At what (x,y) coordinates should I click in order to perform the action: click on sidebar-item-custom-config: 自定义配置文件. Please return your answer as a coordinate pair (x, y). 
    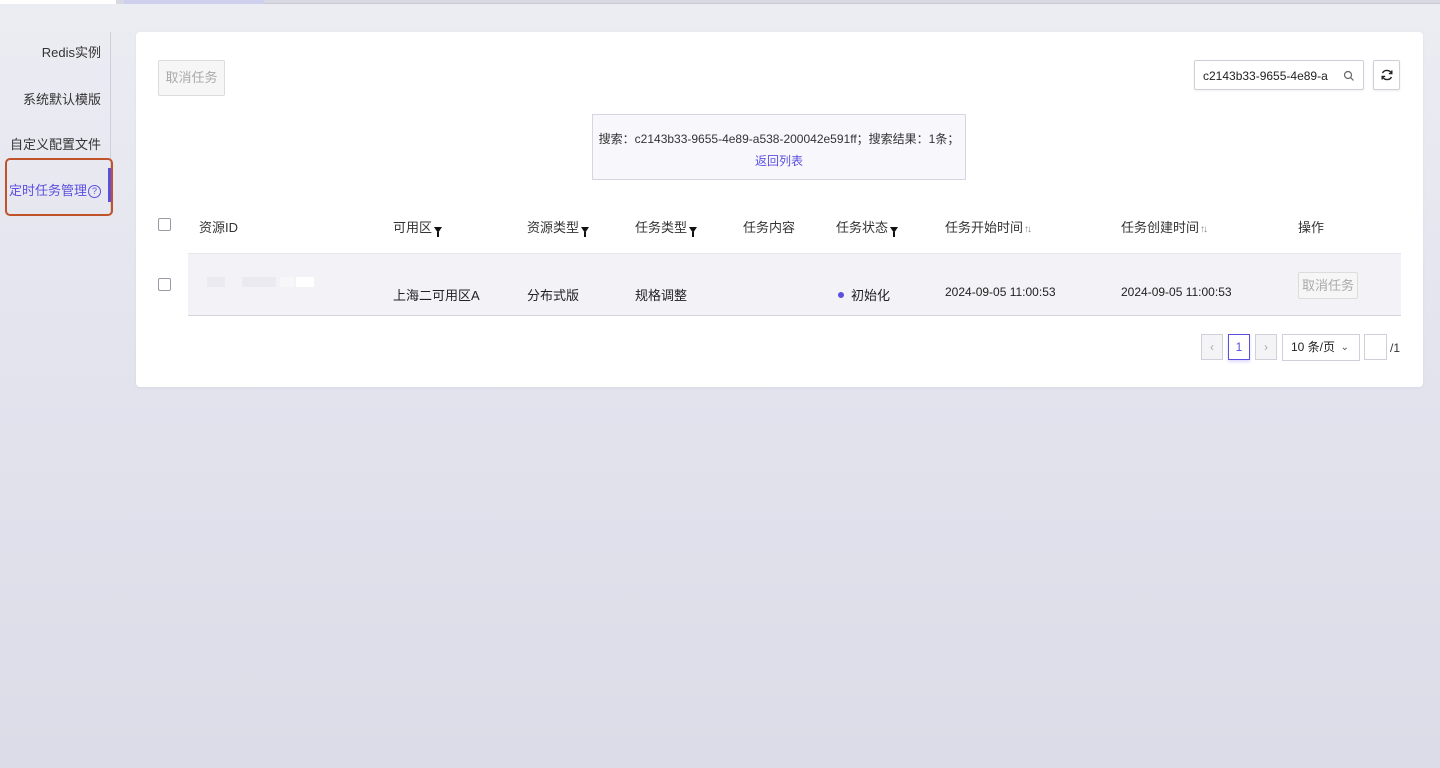
    Looking at the image, I should click on (55, 143).